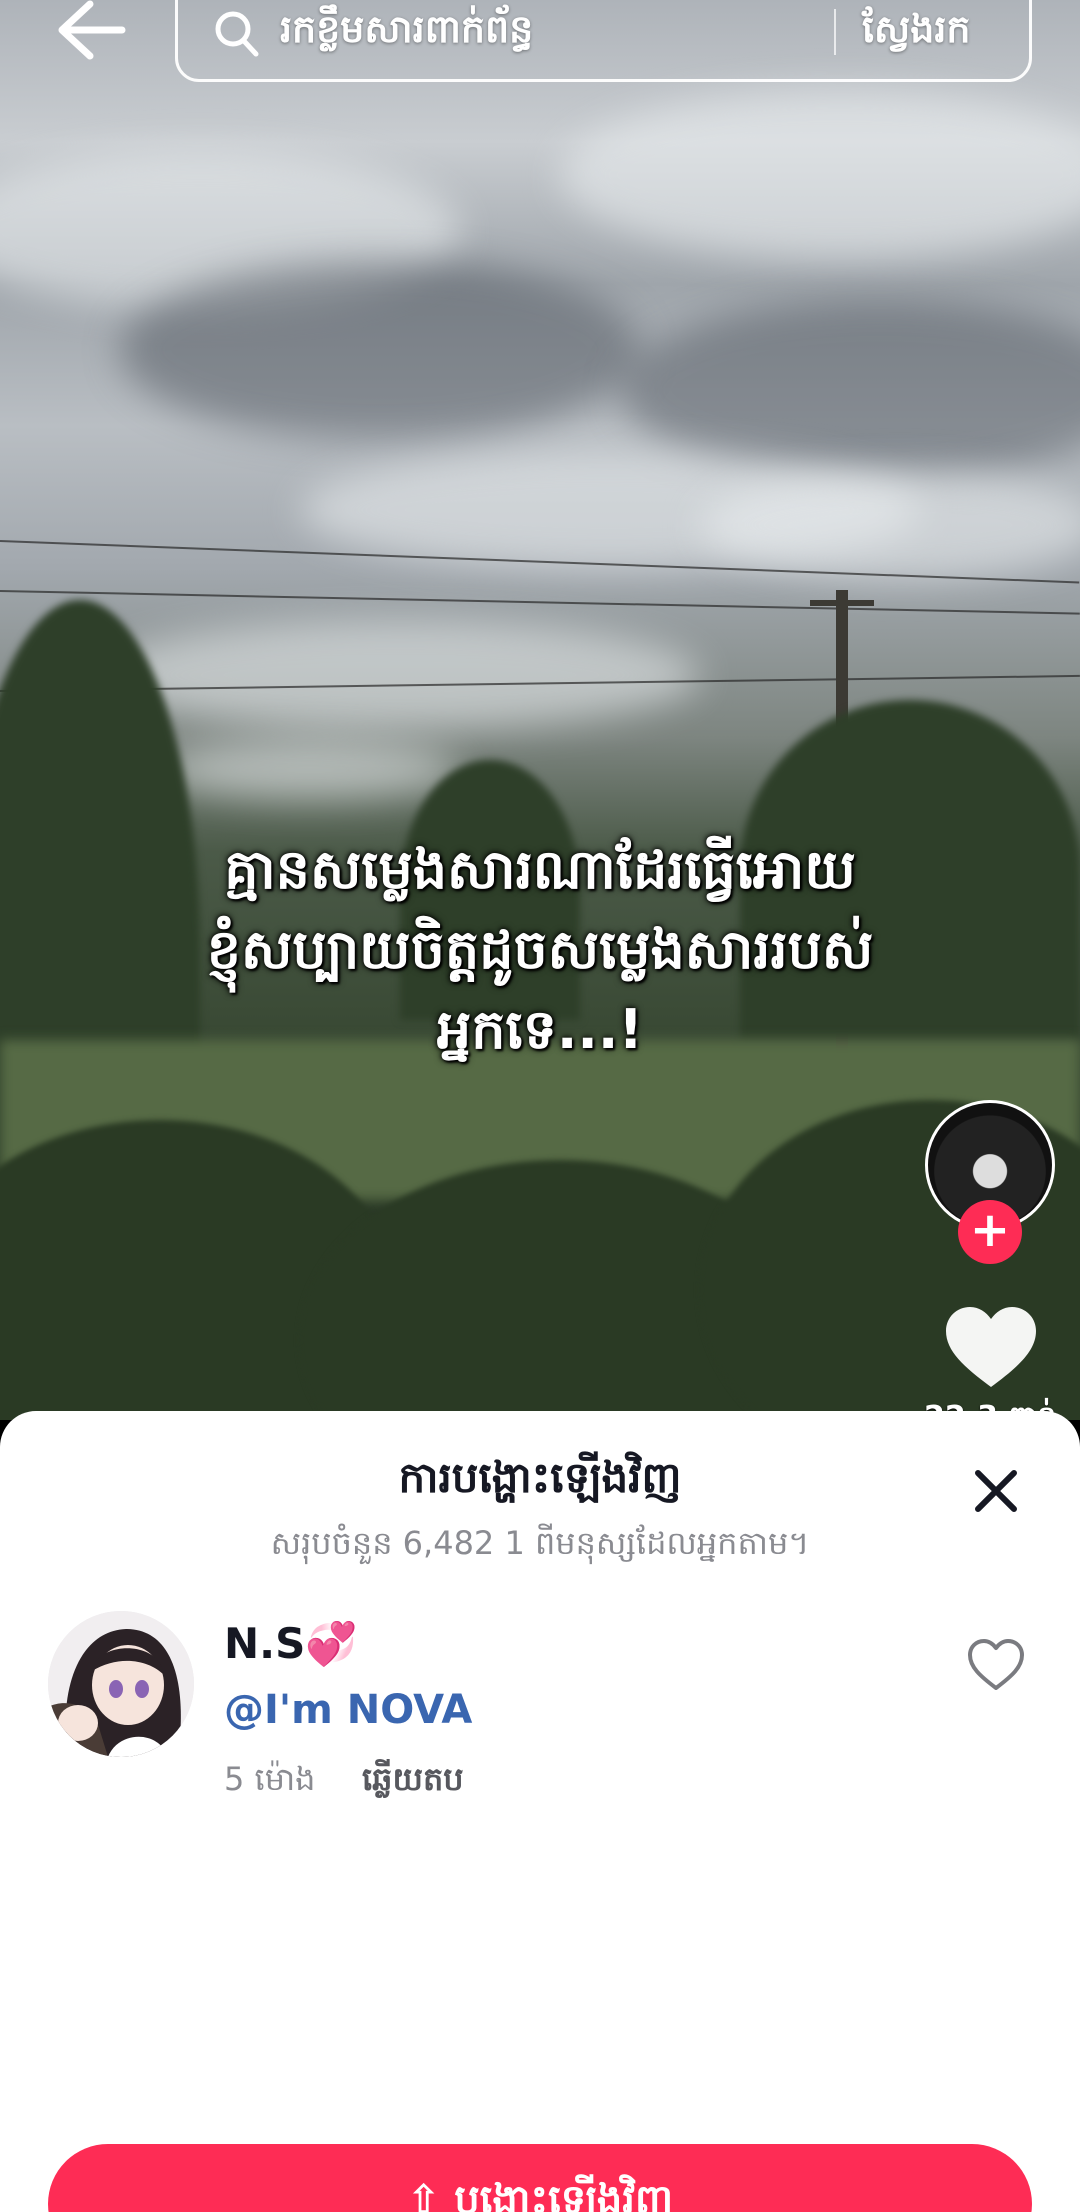 Image resolution: width=1080 pixels, height=2212 pixels. Describe the element at coordinates (916, 33) in the screenshot. I see `search-button: ស្វែងរក` at that location.